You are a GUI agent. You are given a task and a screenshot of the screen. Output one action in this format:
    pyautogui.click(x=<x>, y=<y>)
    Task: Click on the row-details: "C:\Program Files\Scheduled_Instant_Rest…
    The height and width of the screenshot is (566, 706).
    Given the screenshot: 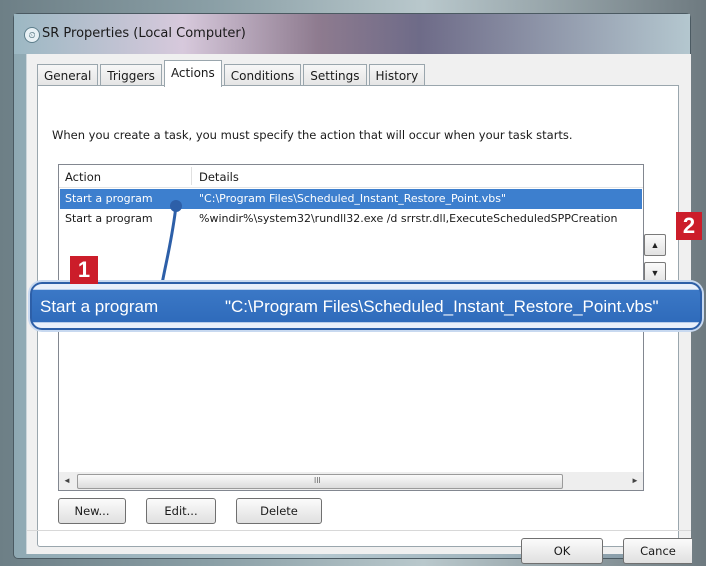 What is the action you would take?
    pyautogui.click(x=353, y=198)
    